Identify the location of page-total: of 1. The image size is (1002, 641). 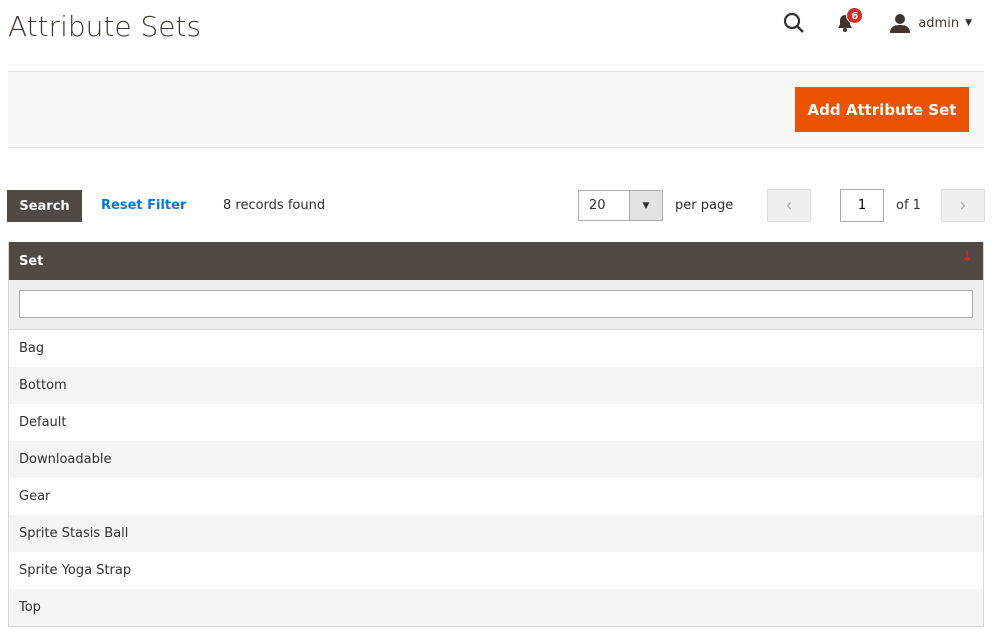
(908, 205).